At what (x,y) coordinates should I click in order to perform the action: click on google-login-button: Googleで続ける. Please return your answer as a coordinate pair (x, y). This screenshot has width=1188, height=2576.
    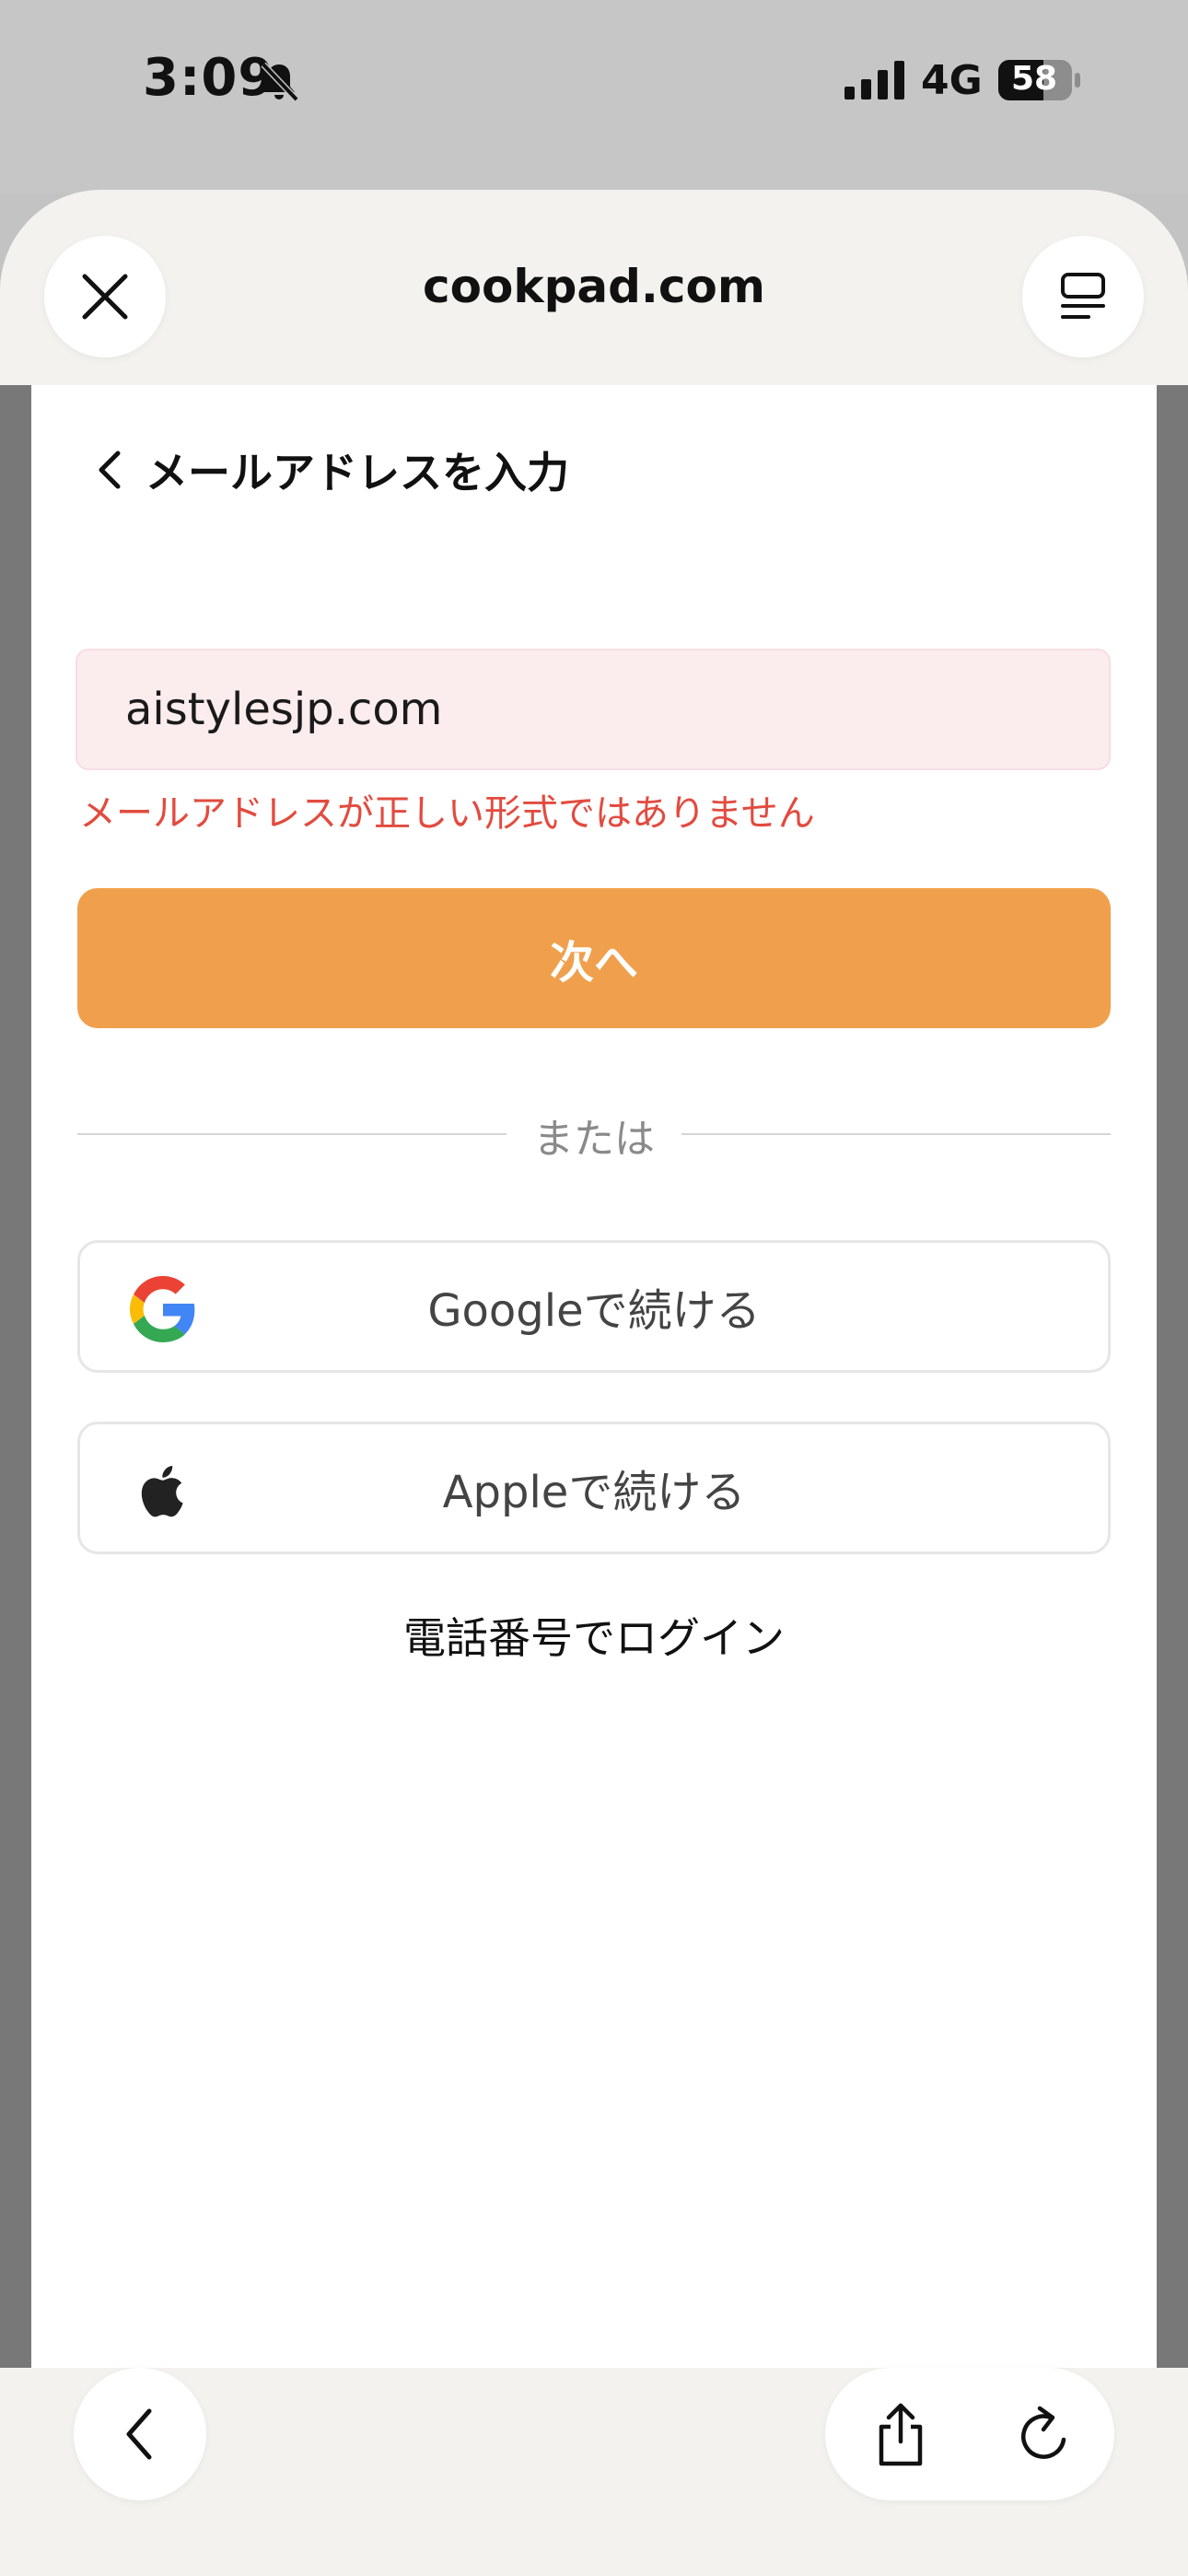
    Looking at the image, I should click on (594, 1306).